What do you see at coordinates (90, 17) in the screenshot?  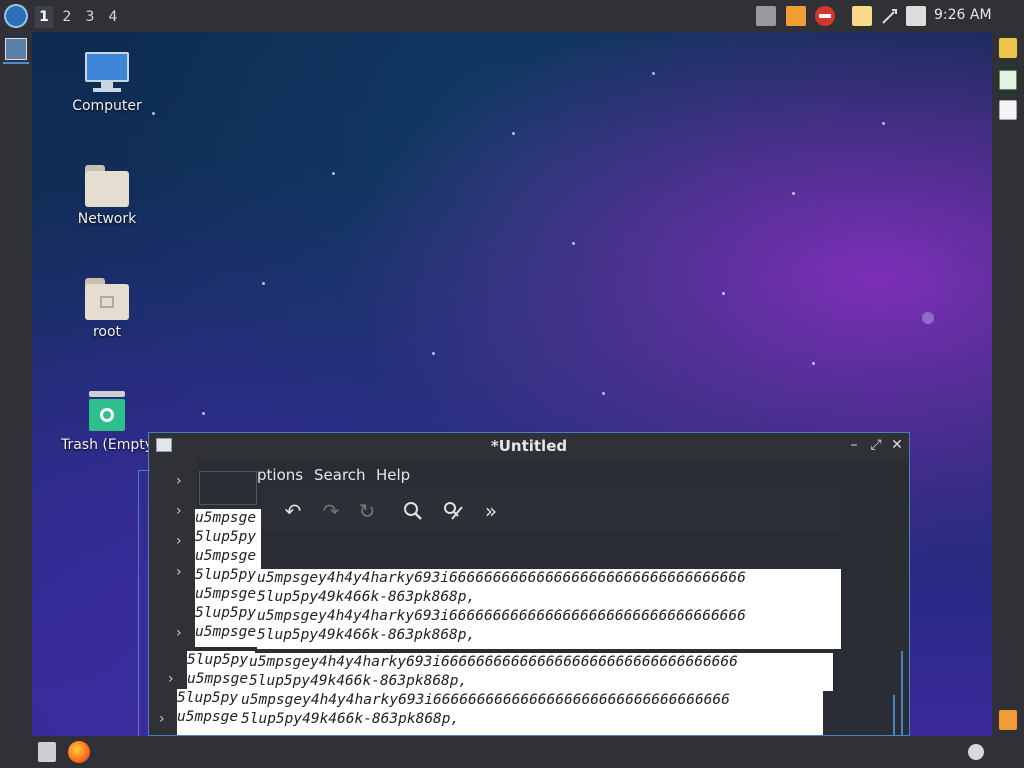 I see `workspace-3: 3` at bounding box center [90, 17].